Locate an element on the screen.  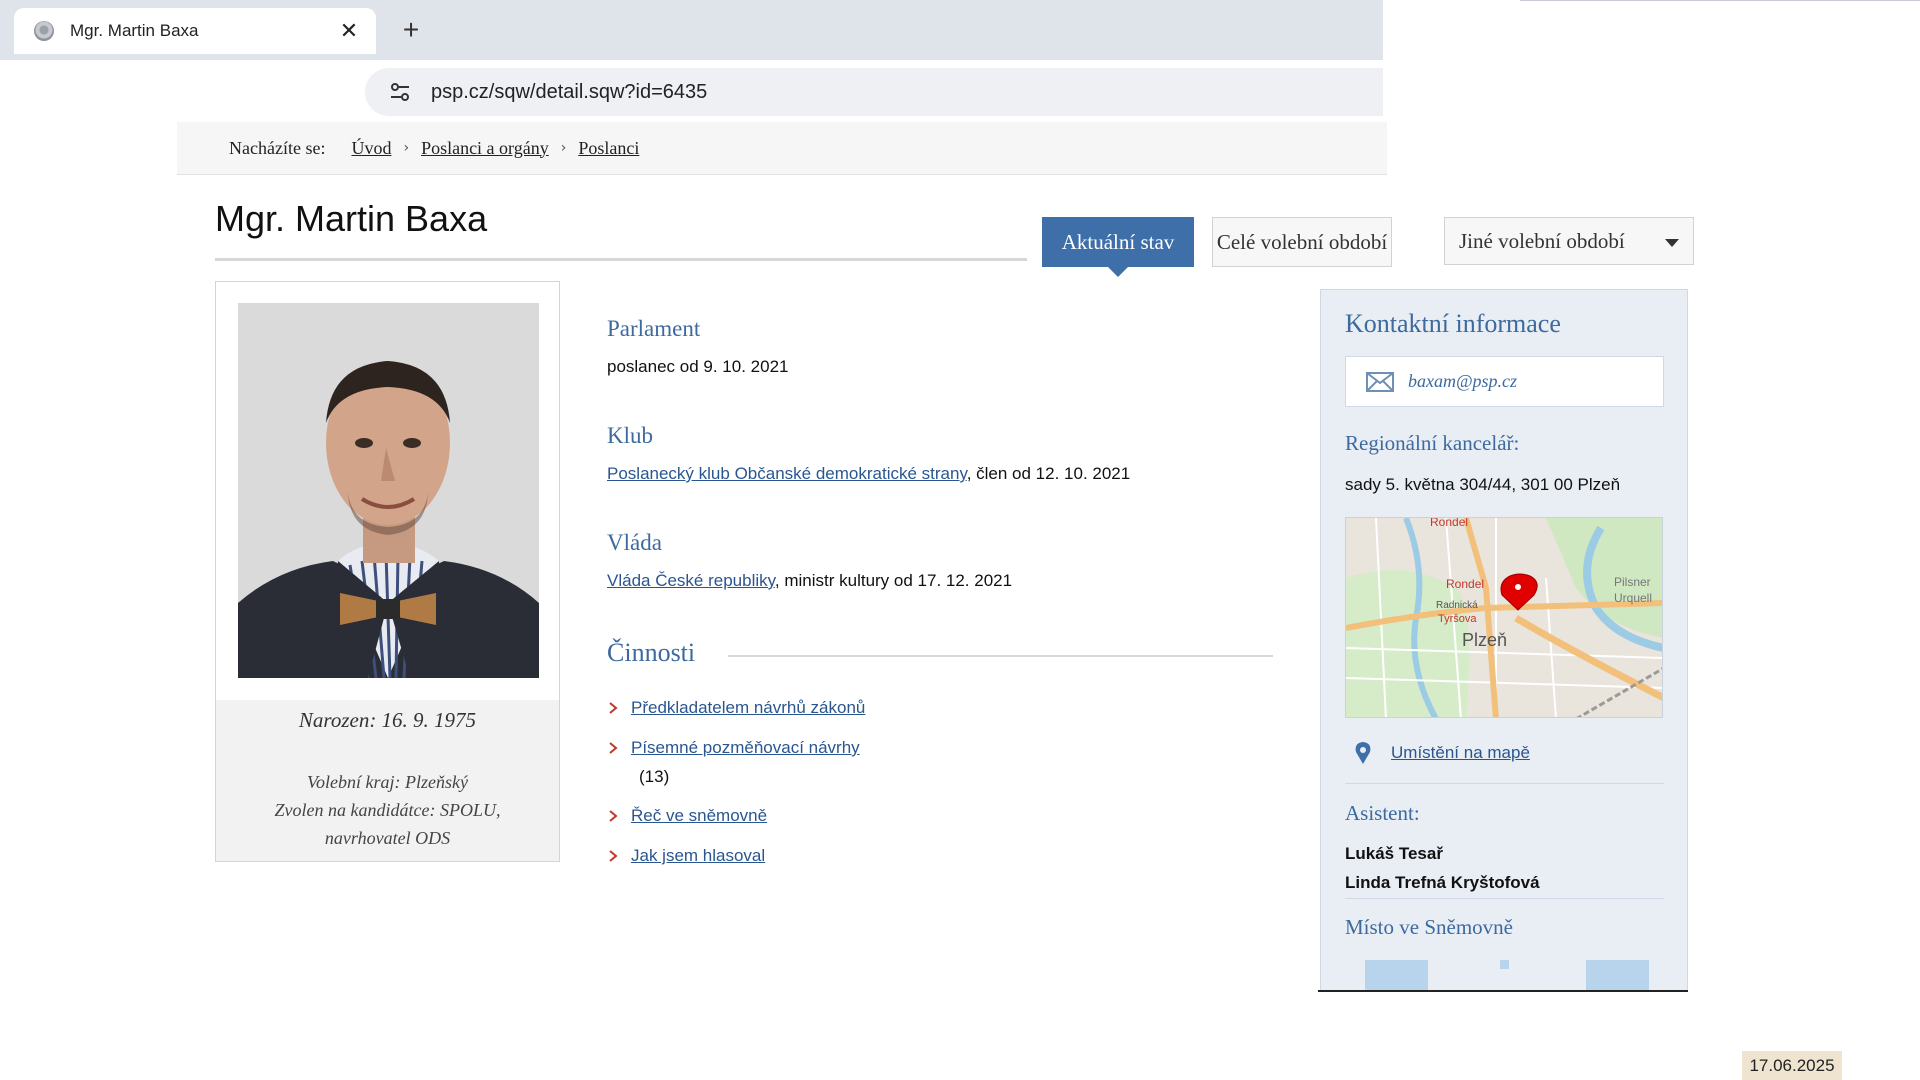
candidate-list: Zvolen na kandidátce: SPOLU, is located at coordinates (387, 810).